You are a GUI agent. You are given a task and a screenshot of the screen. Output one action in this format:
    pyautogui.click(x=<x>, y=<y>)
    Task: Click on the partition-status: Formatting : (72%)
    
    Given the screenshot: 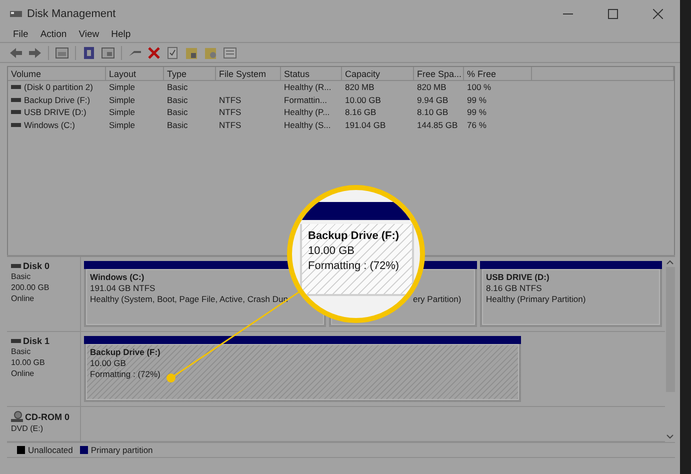 What is the action you would take?
    pyautogui.click(x=126, y=374)
    